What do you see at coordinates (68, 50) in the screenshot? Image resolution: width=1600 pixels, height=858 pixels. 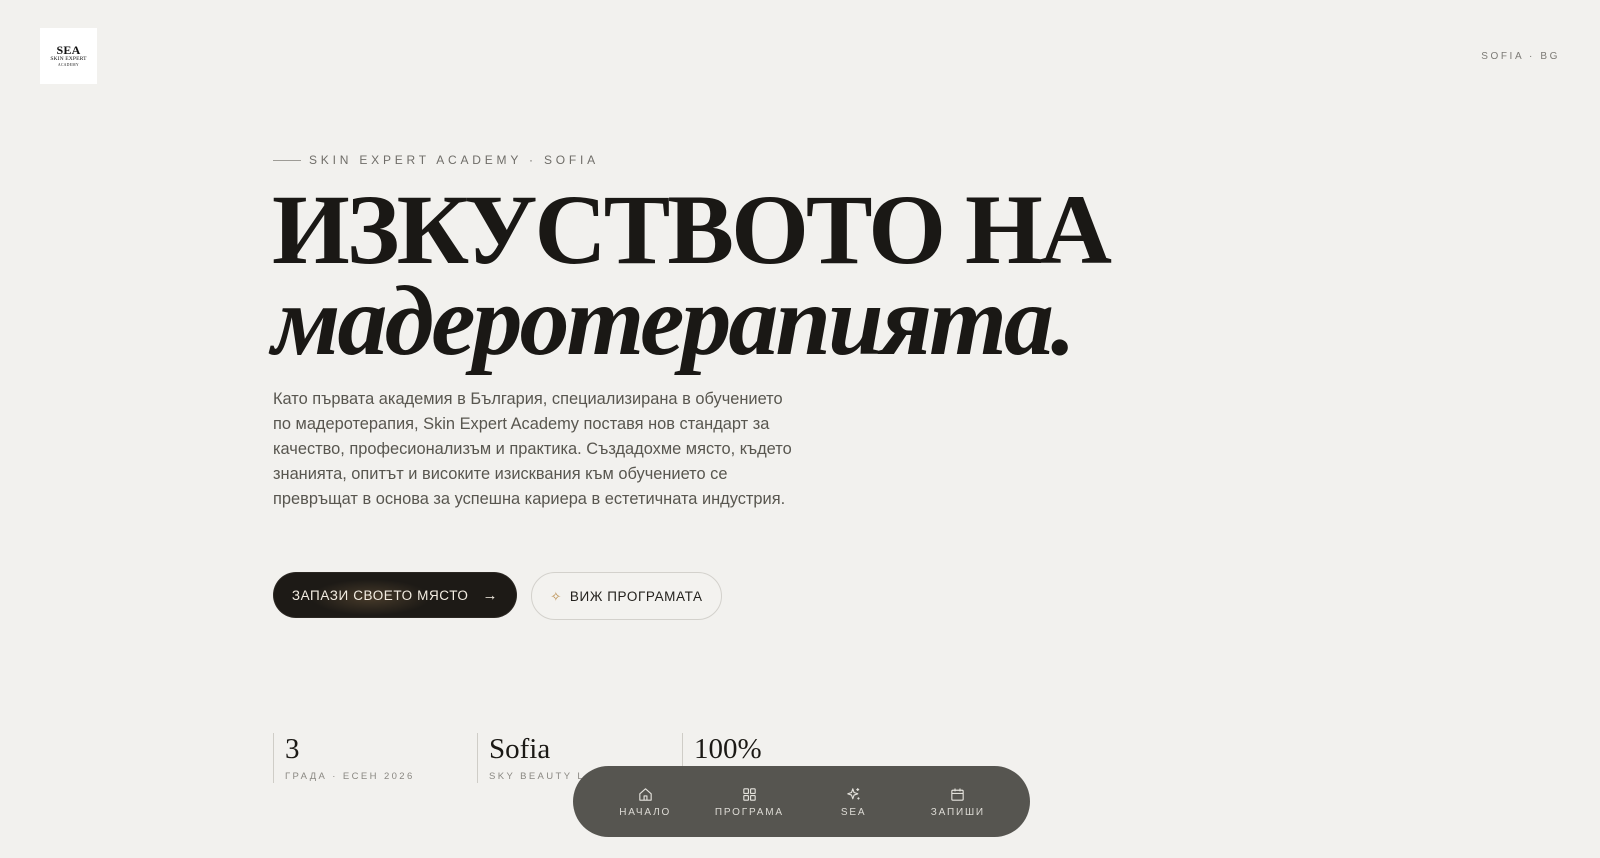 I see `logo-wordmark: SEA` at bounding box center [68, 50].